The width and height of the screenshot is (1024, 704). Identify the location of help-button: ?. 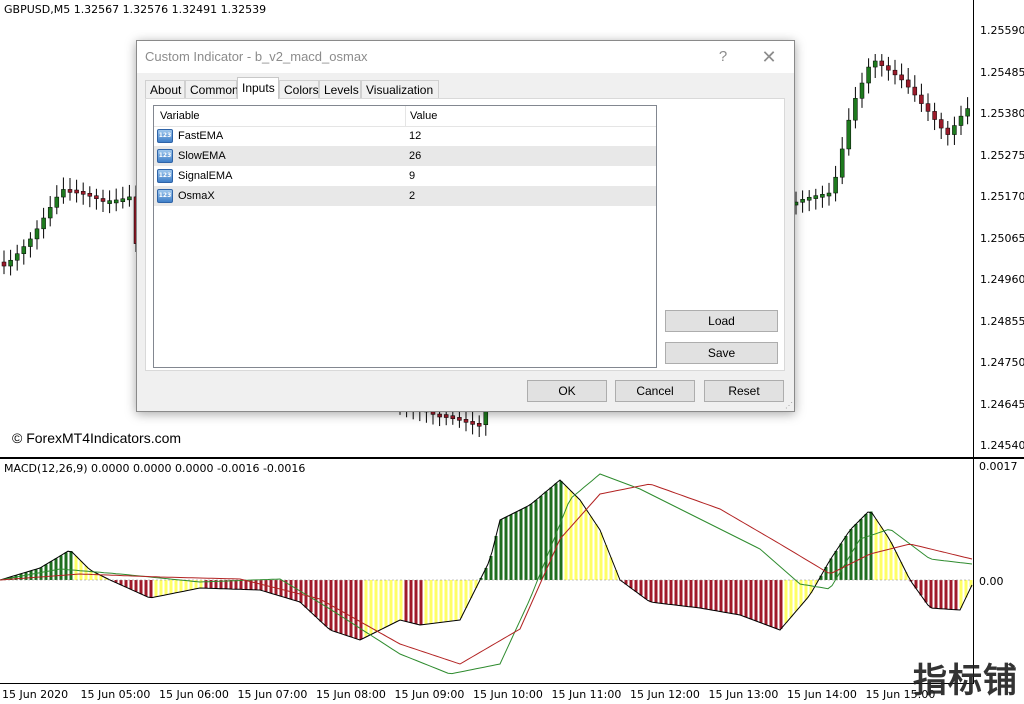
(723, 57).